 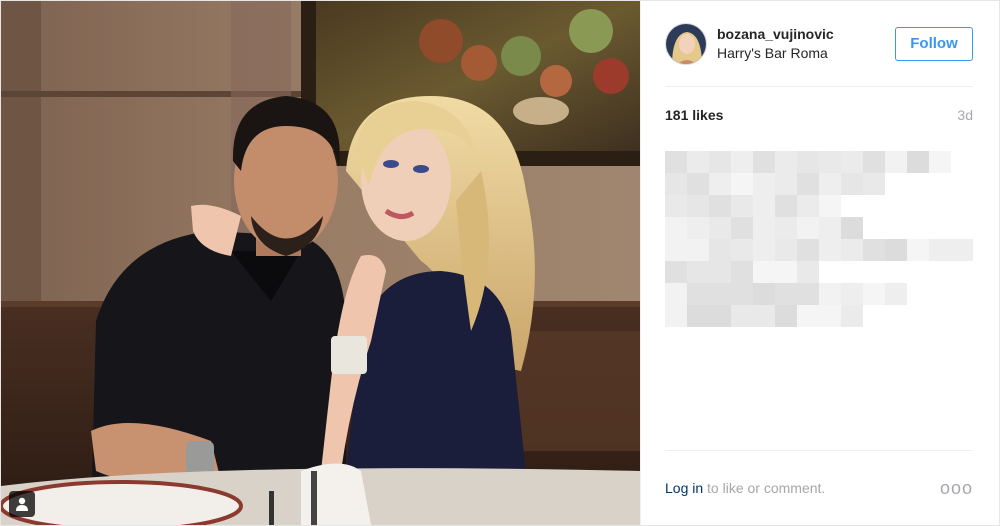 I want to click on login-link: Log in, so click(x=684, y=488).